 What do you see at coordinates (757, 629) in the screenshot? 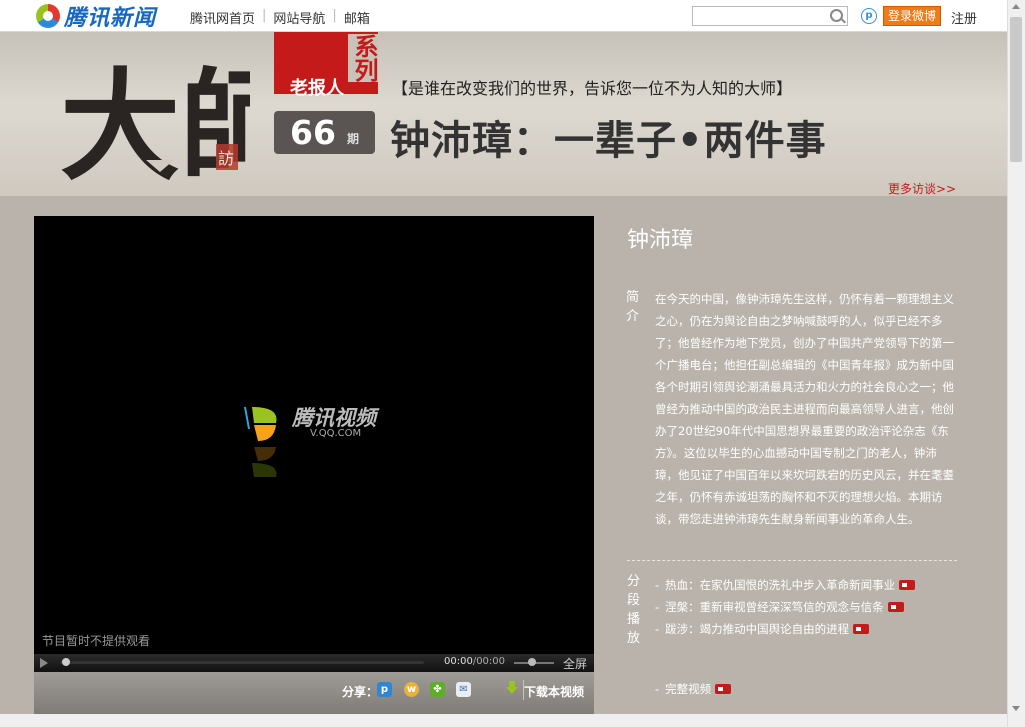
I see `segment-link: 跋涉：竭力推动中国舆论自由的进程` at bounding box center [757, 629].